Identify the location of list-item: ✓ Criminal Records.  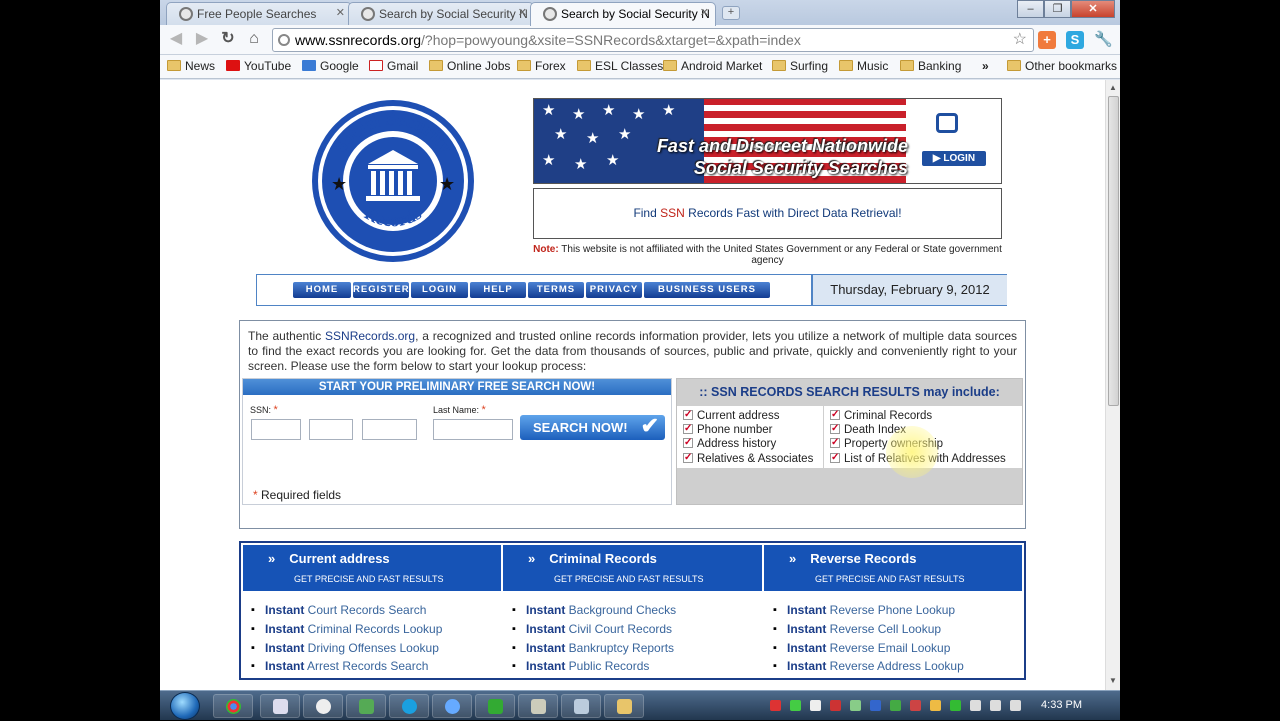
(881, 415).